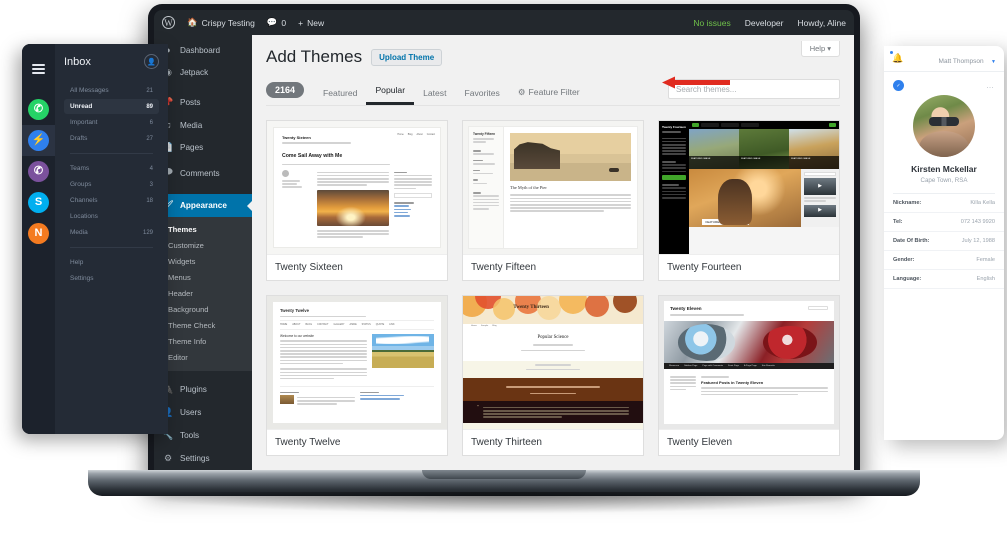 The height and width of the screenshot is (546, 1007). I want to click on wordpress-logo-button: W, so click(168, 22).